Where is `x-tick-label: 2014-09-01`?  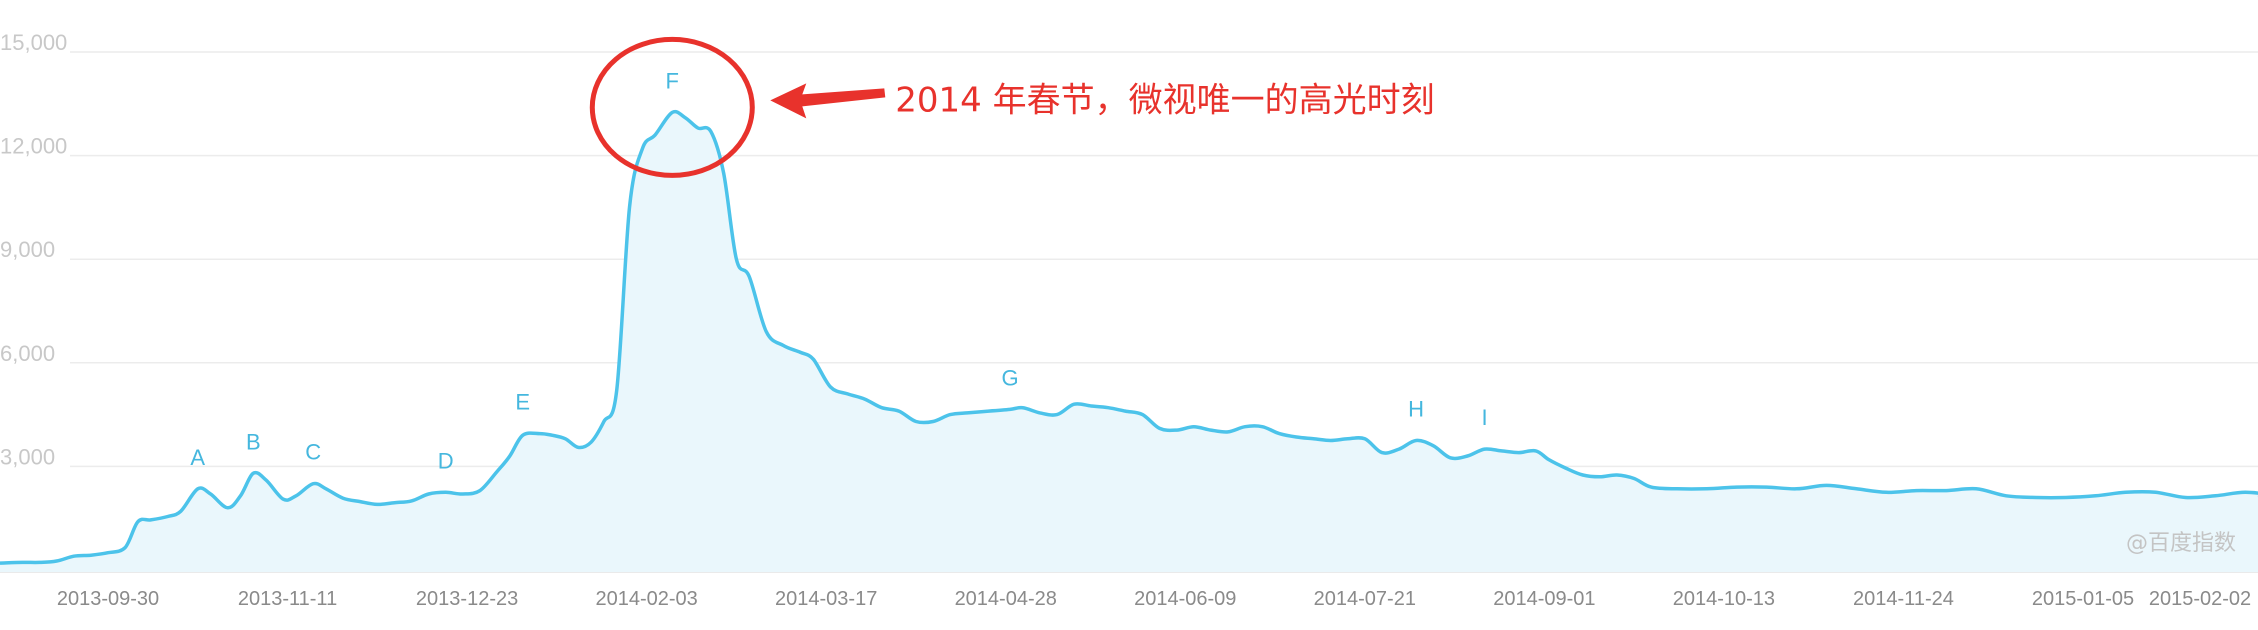 x-tick-label: 2014-09-01 is located at coordinates (1544, 599).